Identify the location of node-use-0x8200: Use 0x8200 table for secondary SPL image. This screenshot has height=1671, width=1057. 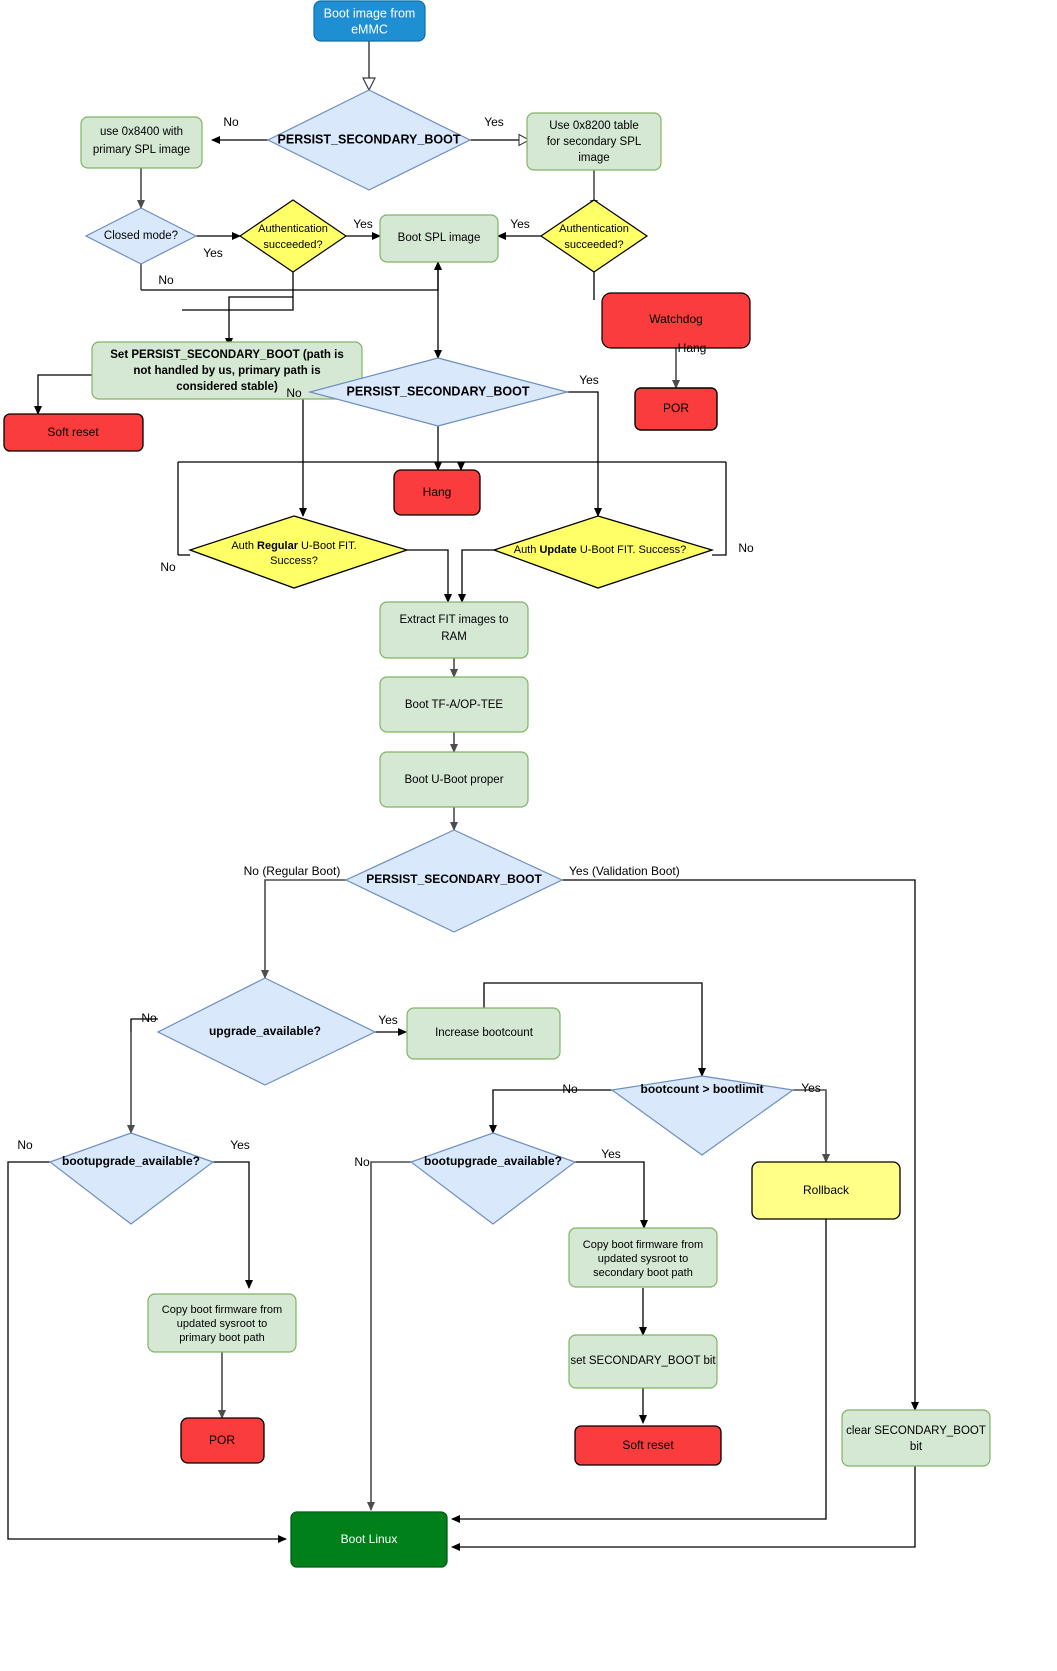
(594, 141).